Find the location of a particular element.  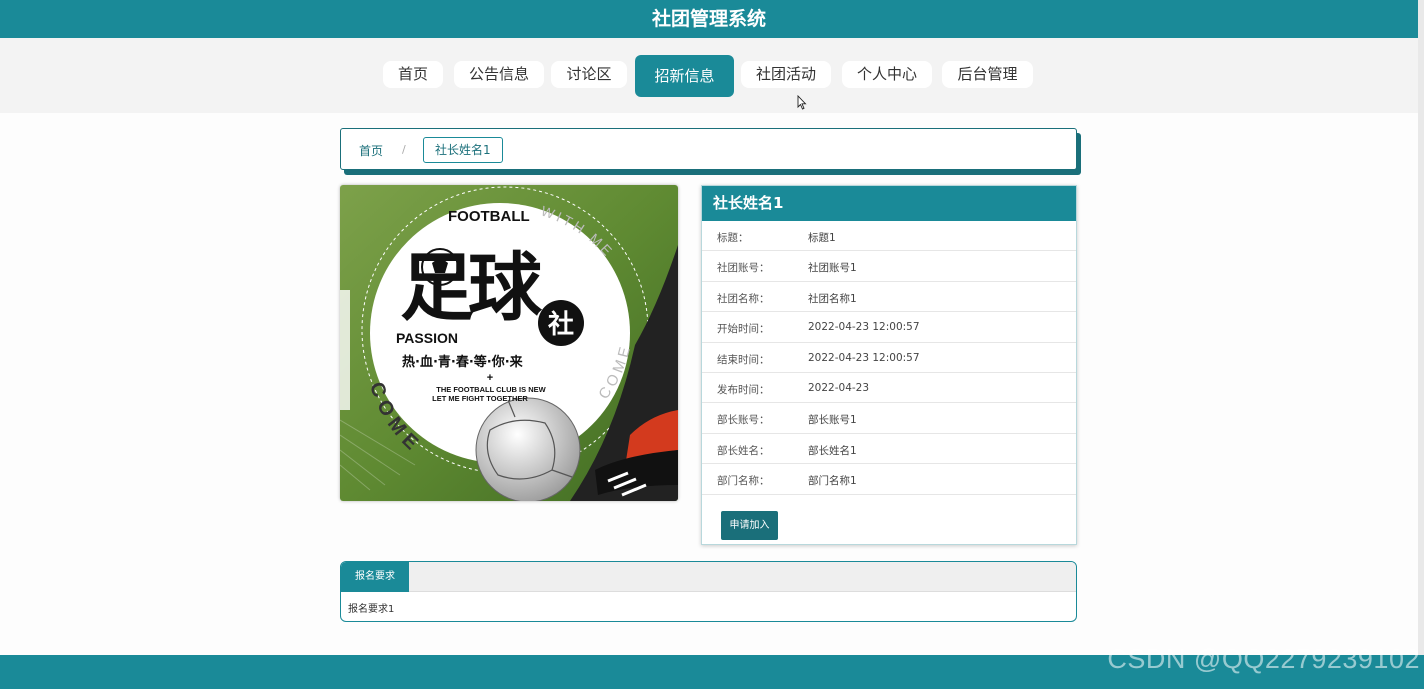

top-header: 社团管理系统 is located at coordinates (709, 19).